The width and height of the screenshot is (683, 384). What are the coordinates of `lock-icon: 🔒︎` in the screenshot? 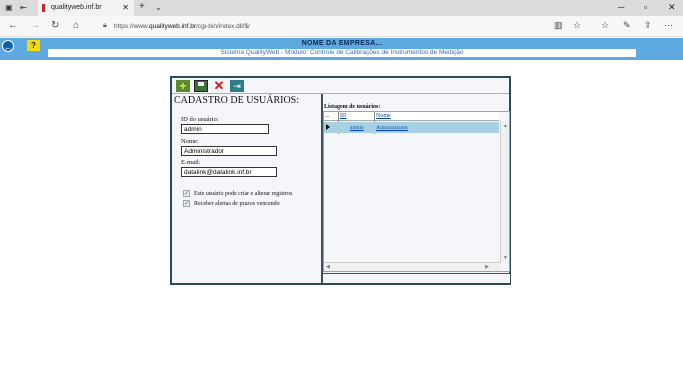 It's located at (105, 25).